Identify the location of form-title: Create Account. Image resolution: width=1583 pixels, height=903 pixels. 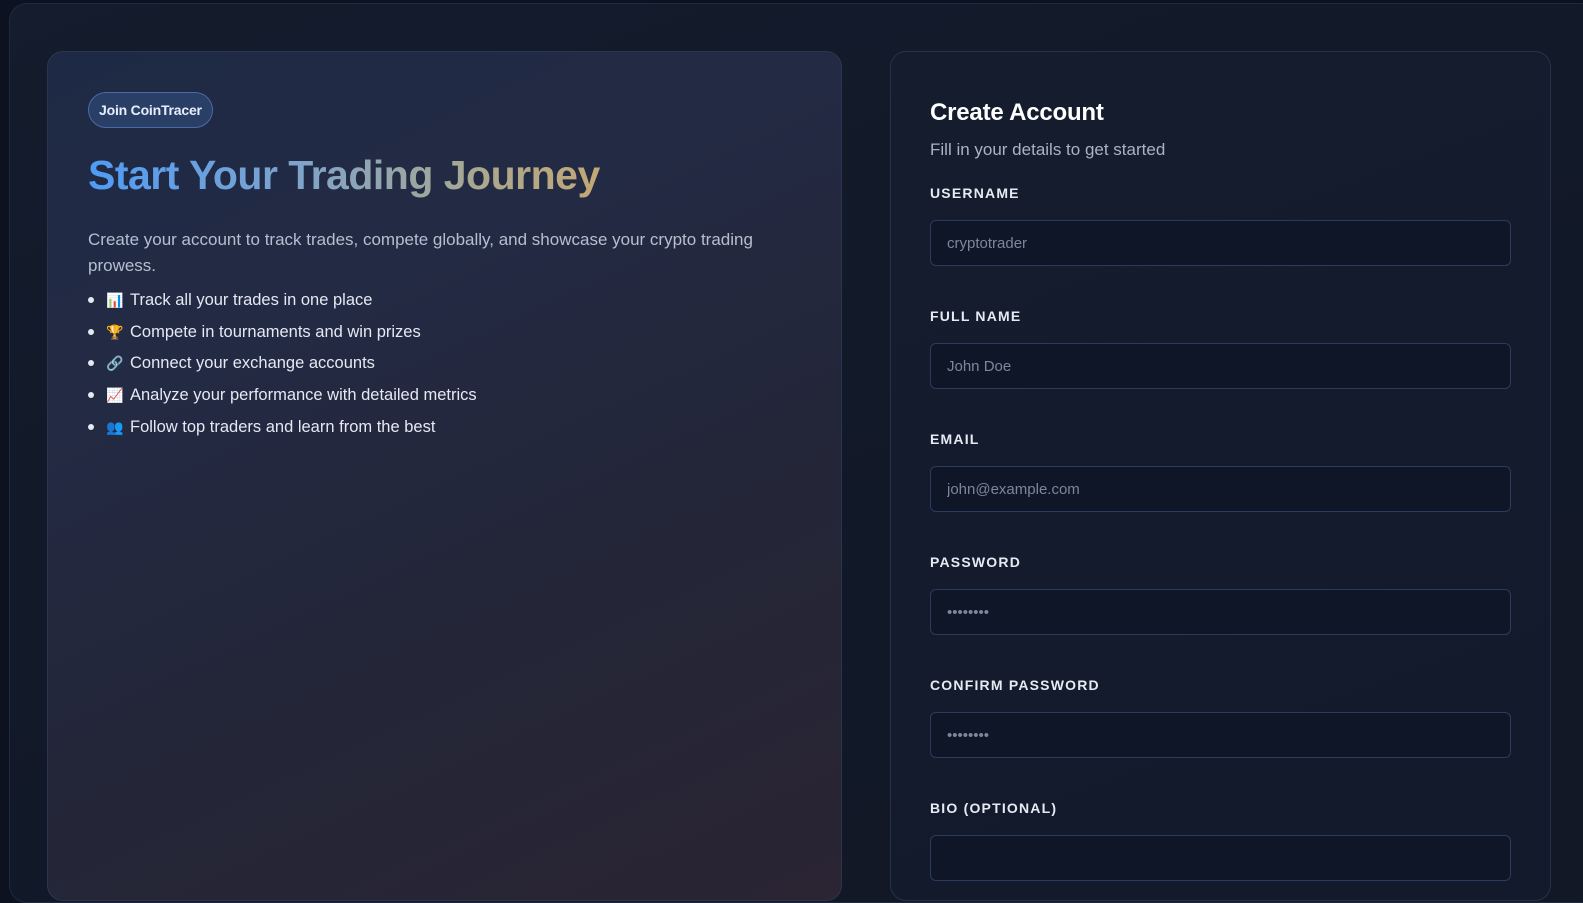
(1017, 112).